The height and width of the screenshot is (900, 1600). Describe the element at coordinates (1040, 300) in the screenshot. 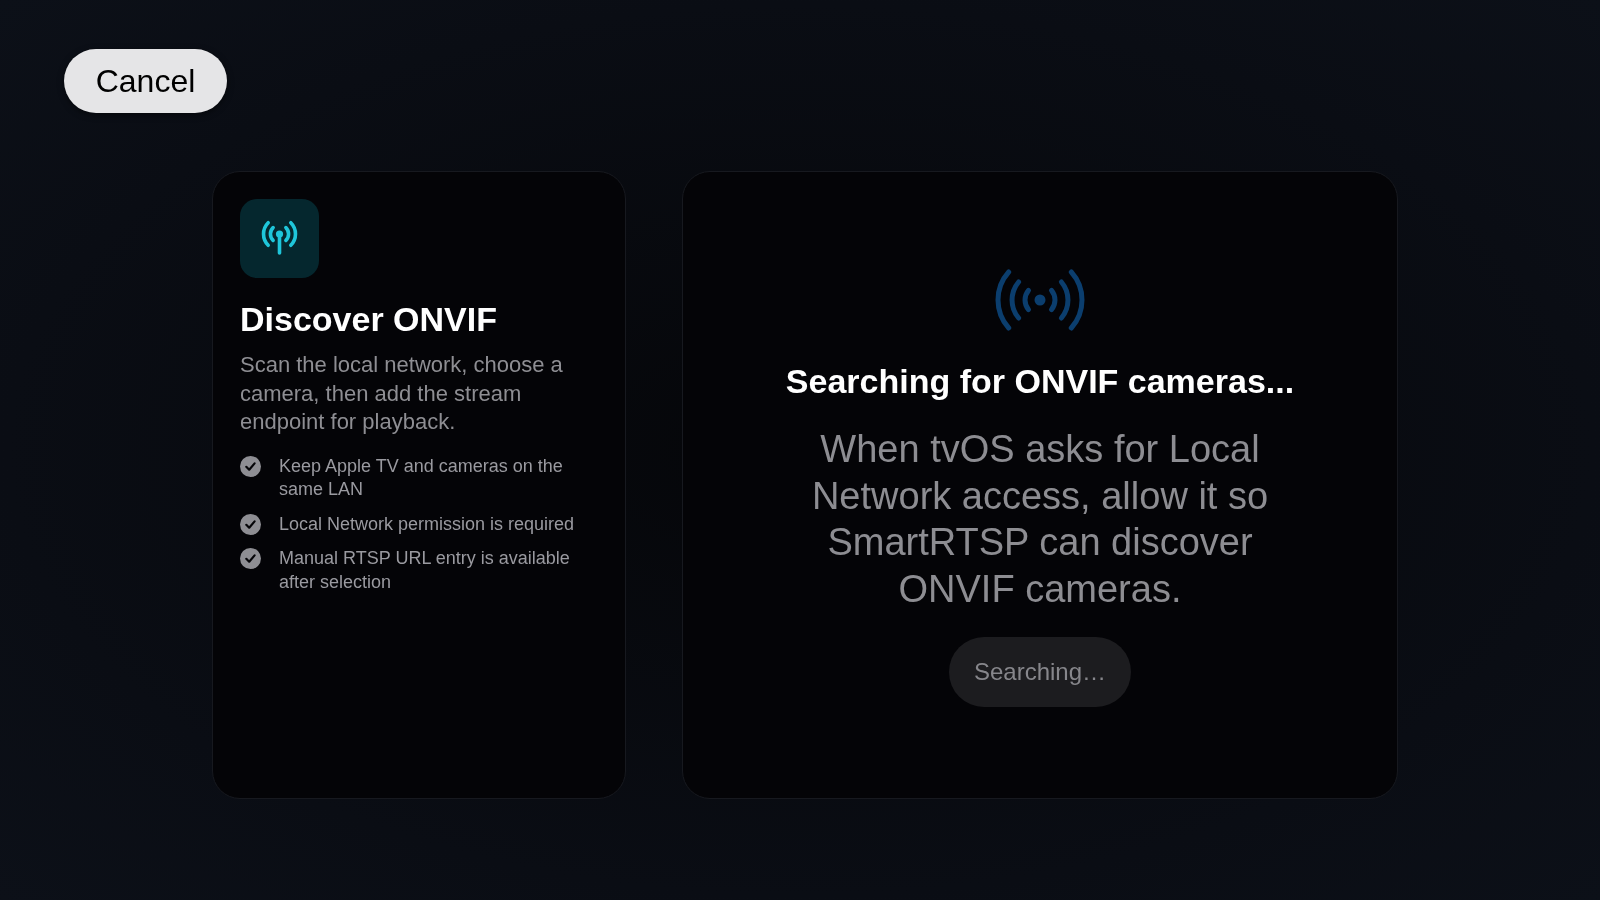

I see `broadcast-icon` at that location.